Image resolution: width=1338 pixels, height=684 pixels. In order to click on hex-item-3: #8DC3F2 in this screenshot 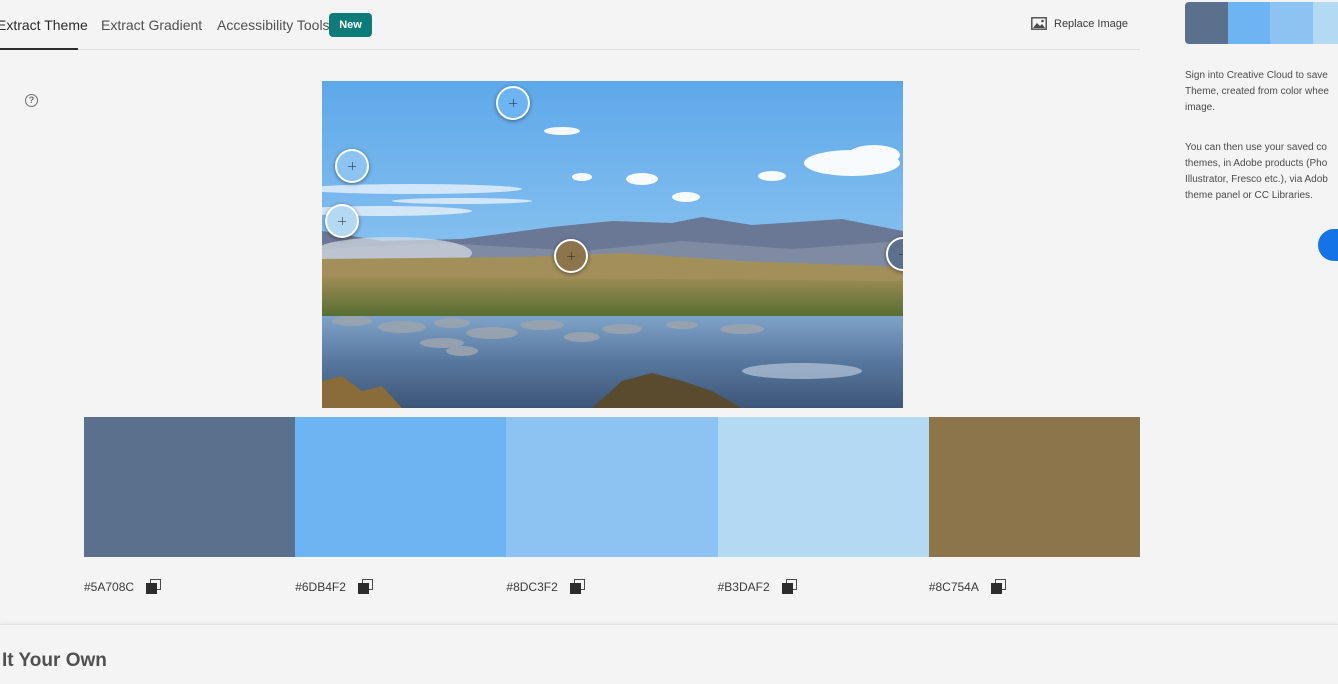, I will do `click(611, 587)`.